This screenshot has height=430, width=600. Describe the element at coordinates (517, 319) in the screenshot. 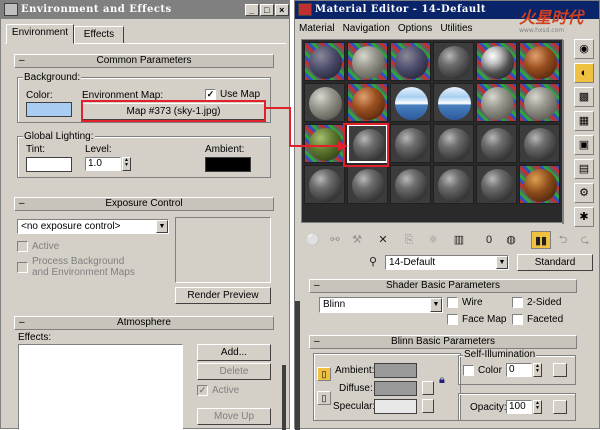

I see `faceted-checkbox` at that location.